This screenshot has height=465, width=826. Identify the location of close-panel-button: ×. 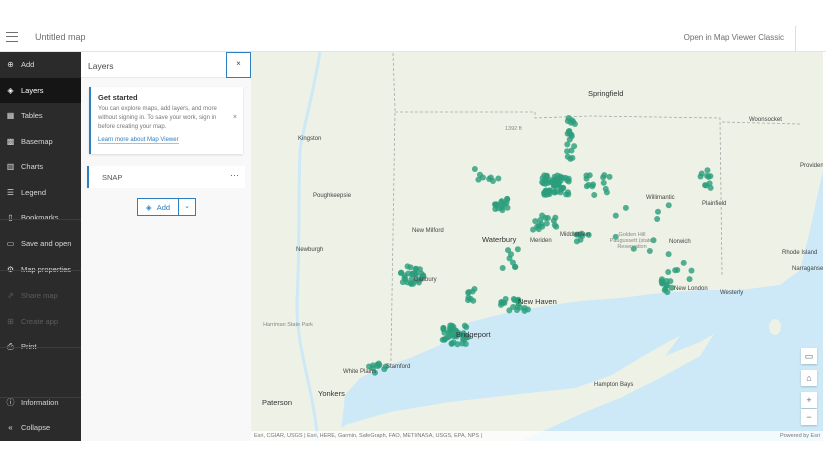
(238, 65).